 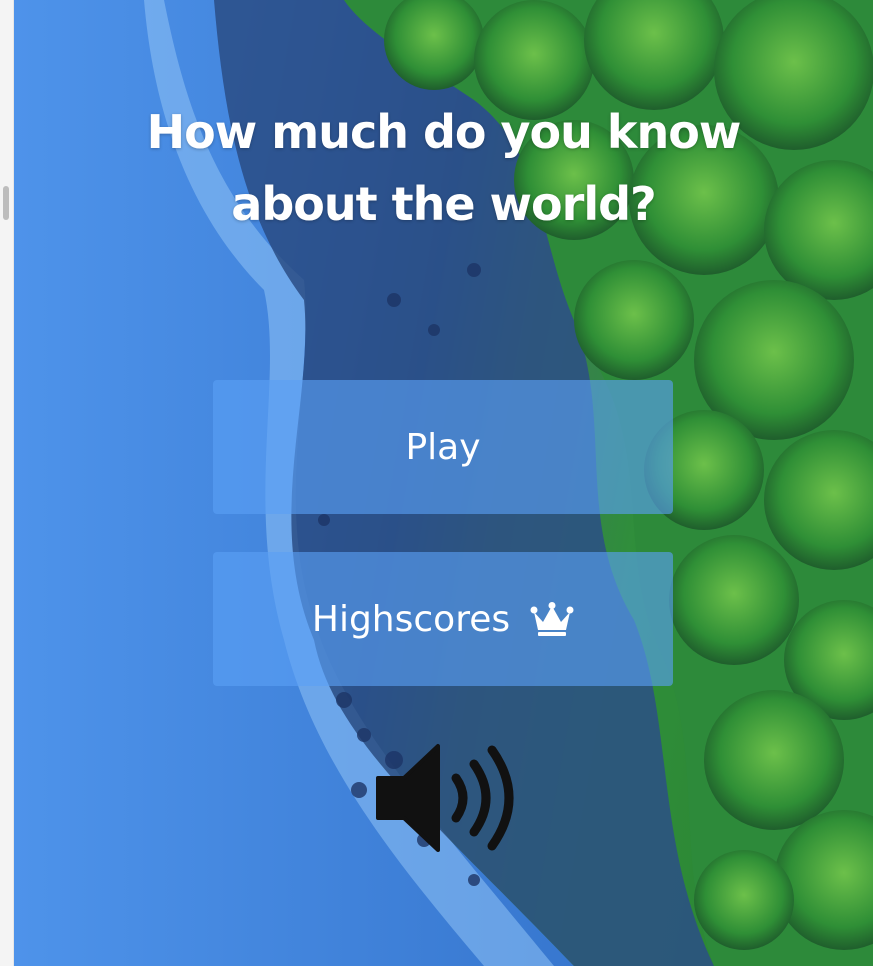 What do you see at coordinates (443, 168) in the screenshot?
I see `page-title: How much do you know about the world?` at bounding box center [443, 168].